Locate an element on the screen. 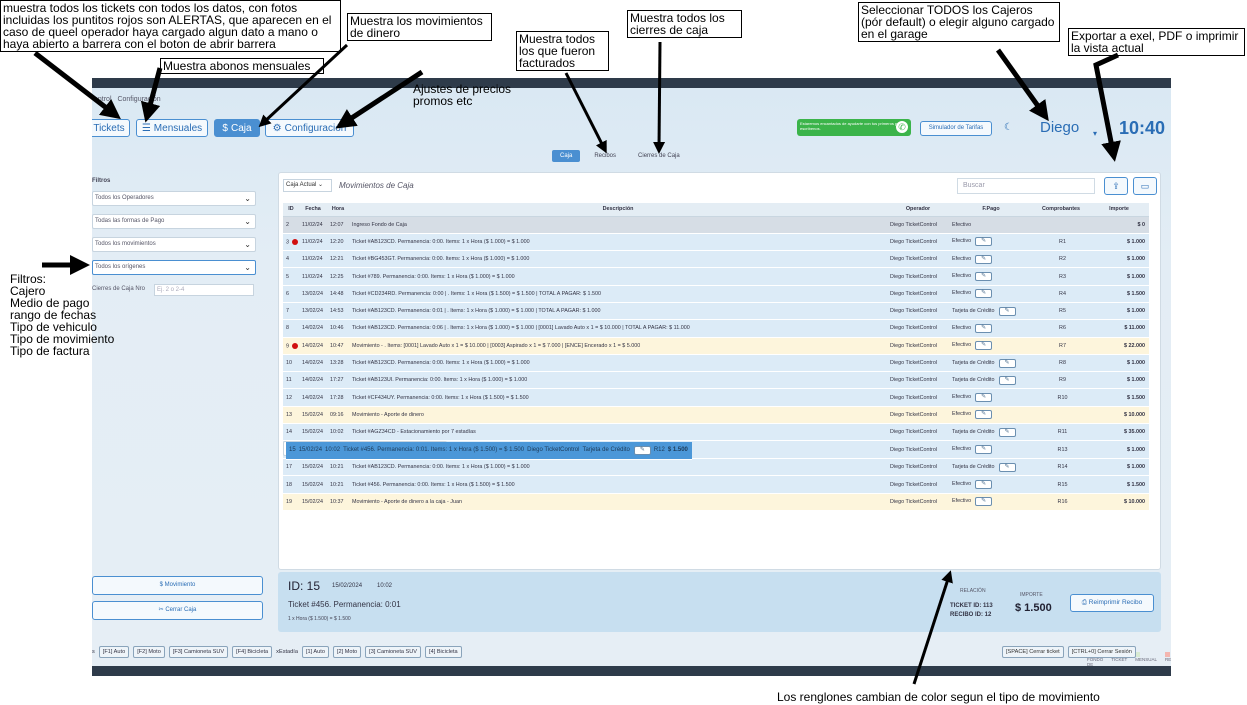 This screenshot has height=705, width=1247. shortcut-key: [1] Auto is located at coordinates (315, 652).